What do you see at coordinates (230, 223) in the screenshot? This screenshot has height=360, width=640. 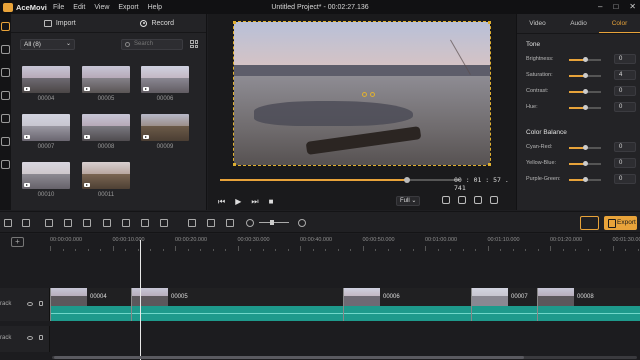 I see `fit-icon` at bounding box center [230, 223].